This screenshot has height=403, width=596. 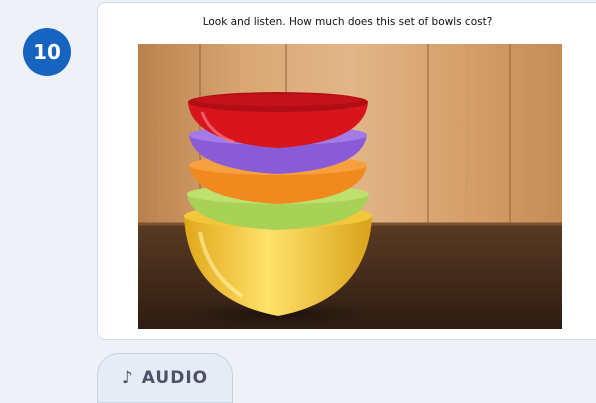 I want to click on audio-button-label: AUDIO, so click(x=175, y=378).